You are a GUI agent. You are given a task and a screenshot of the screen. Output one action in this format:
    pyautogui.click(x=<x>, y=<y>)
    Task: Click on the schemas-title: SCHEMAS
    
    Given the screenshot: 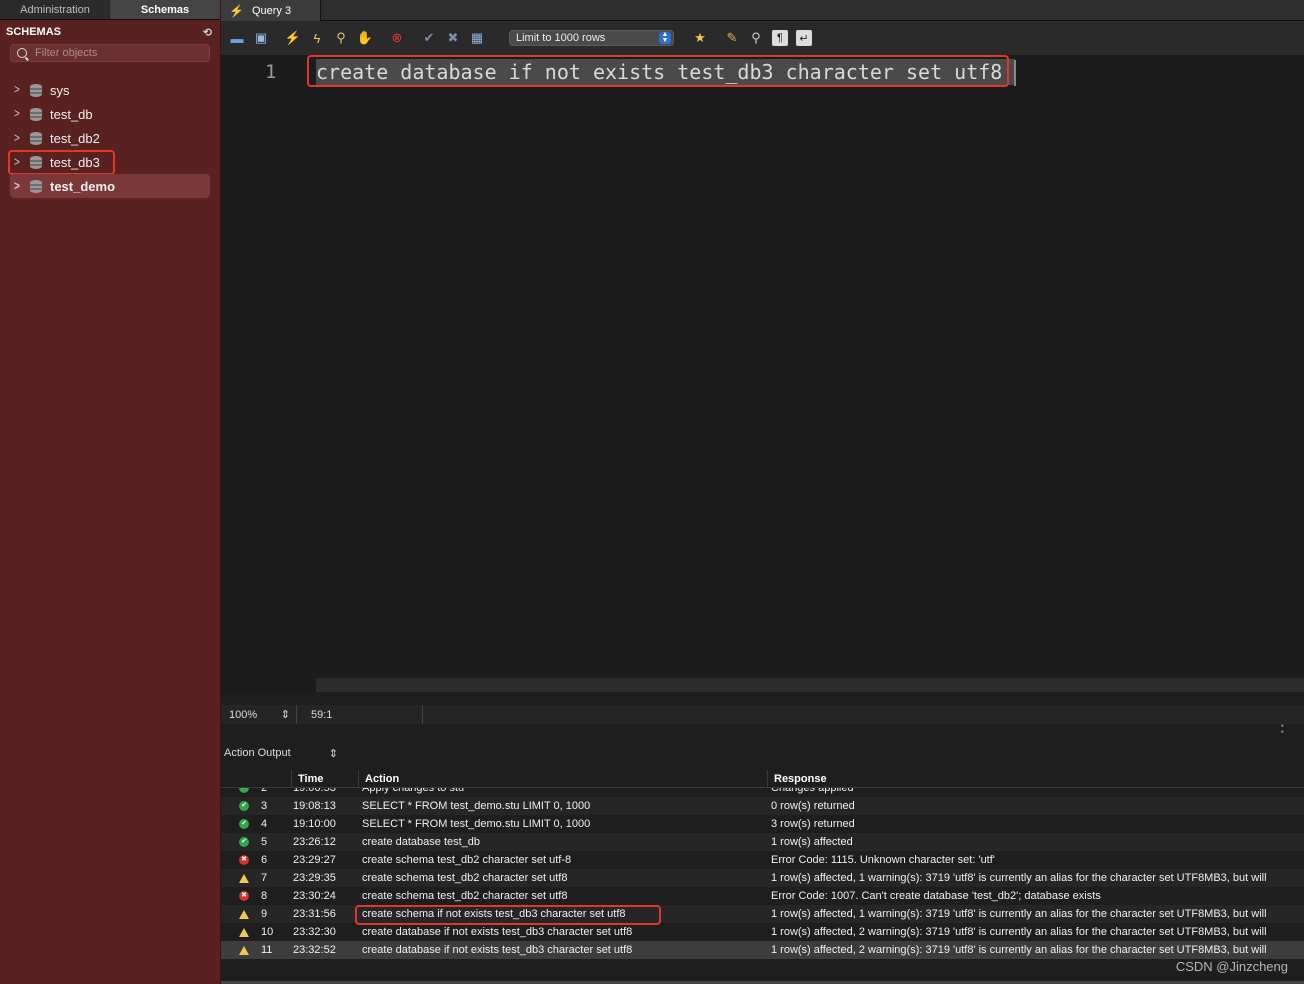 What is the action you would take?
    pyautogui.click(x=34, y=32)
    